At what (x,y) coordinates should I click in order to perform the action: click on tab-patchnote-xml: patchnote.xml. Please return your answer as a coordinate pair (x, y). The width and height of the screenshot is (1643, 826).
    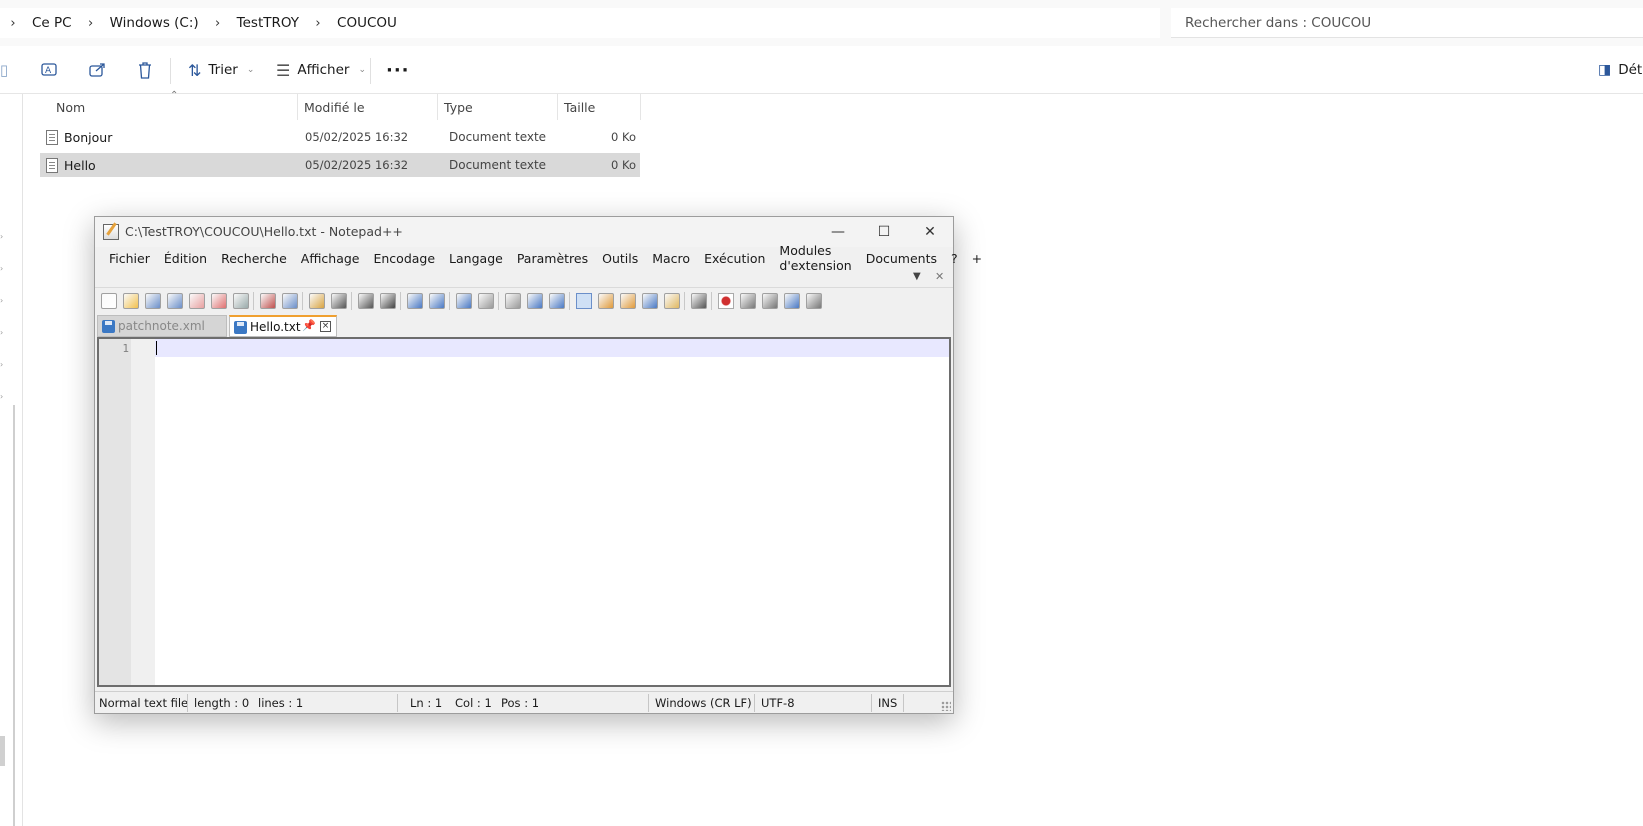
    Looking at the image, I should click on (162, 326).